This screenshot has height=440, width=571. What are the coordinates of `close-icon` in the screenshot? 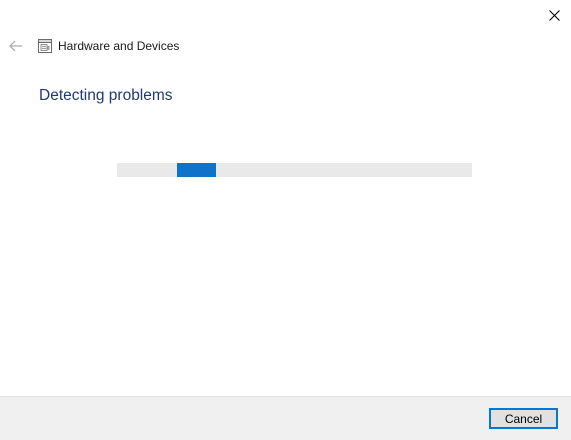 It's located at (554, 15).